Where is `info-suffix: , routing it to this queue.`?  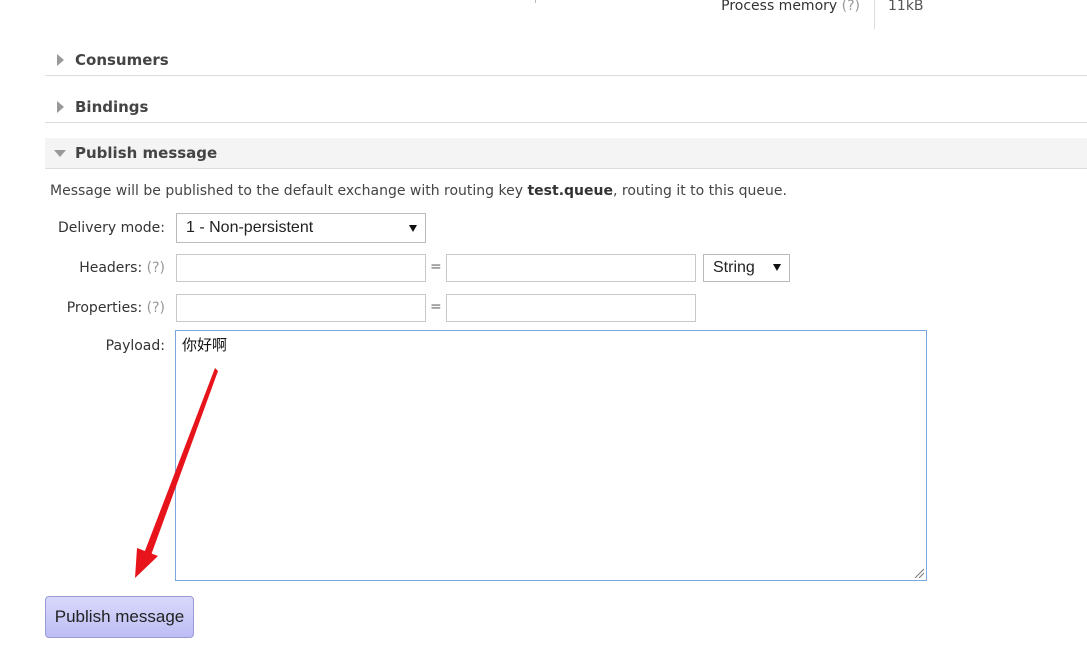
info-suffix: , routing it to this queue. is located at coordinates (699, 191).